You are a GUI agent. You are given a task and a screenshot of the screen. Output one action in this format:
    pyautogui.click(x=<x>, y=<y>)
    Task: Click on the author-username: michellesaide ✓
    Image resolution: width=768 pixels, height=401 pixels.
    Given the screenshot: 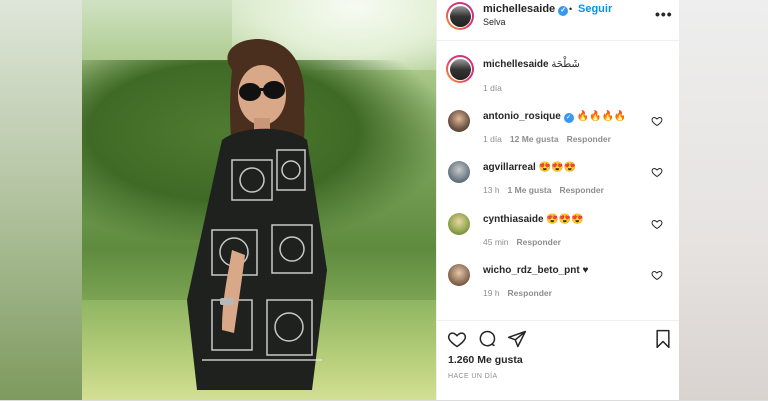 What is the action you would take?
    pyautogui.click(x=526, y=9)
    